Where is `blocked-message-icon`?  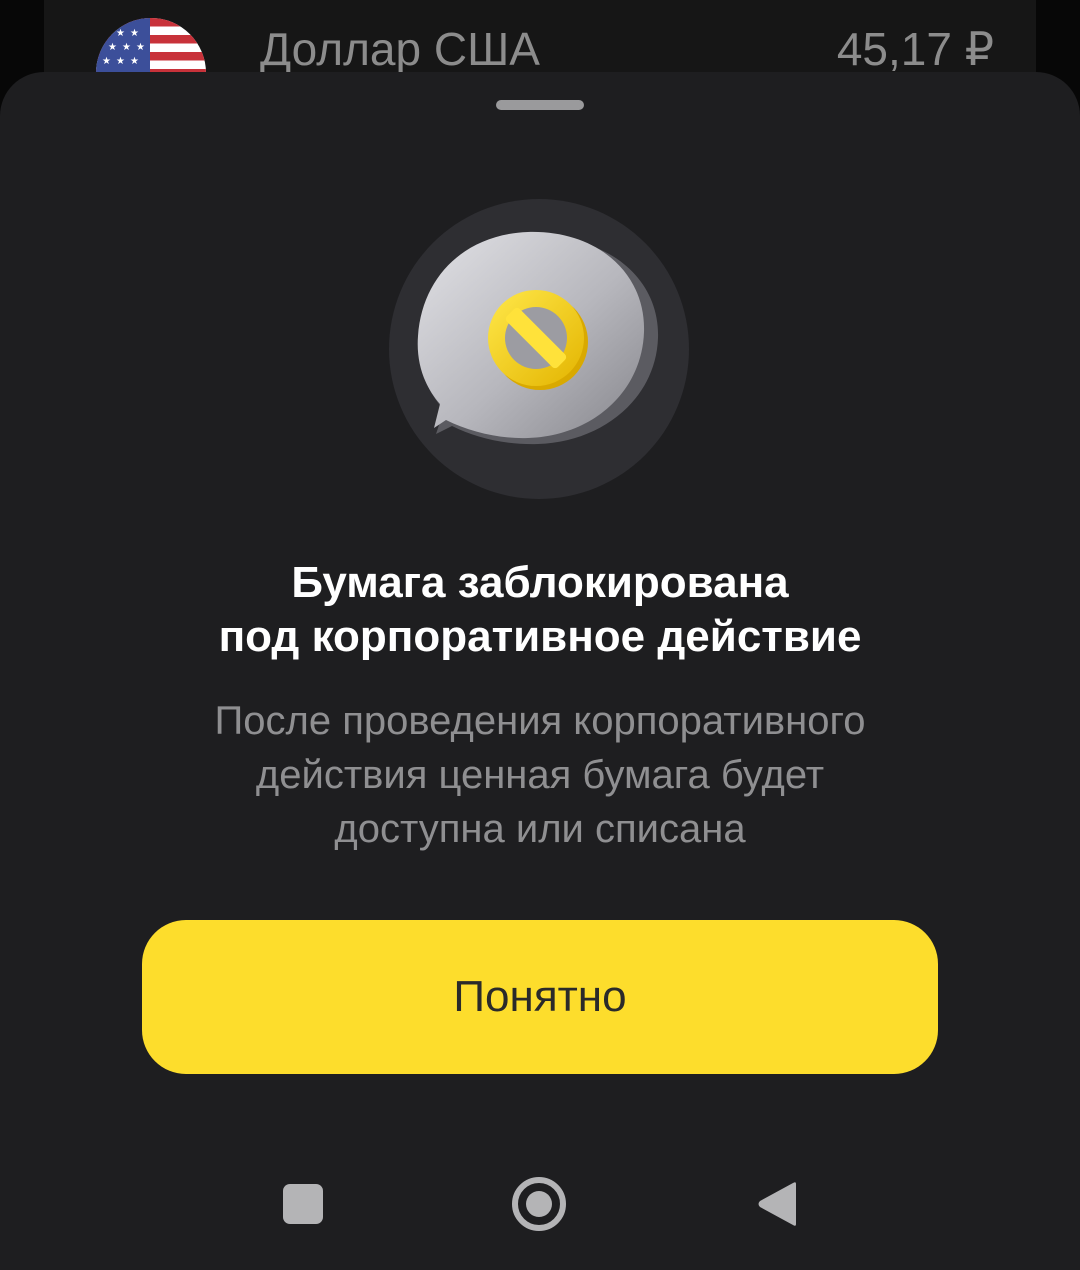 blocked-message-icon is located at coordinates (539, 349).